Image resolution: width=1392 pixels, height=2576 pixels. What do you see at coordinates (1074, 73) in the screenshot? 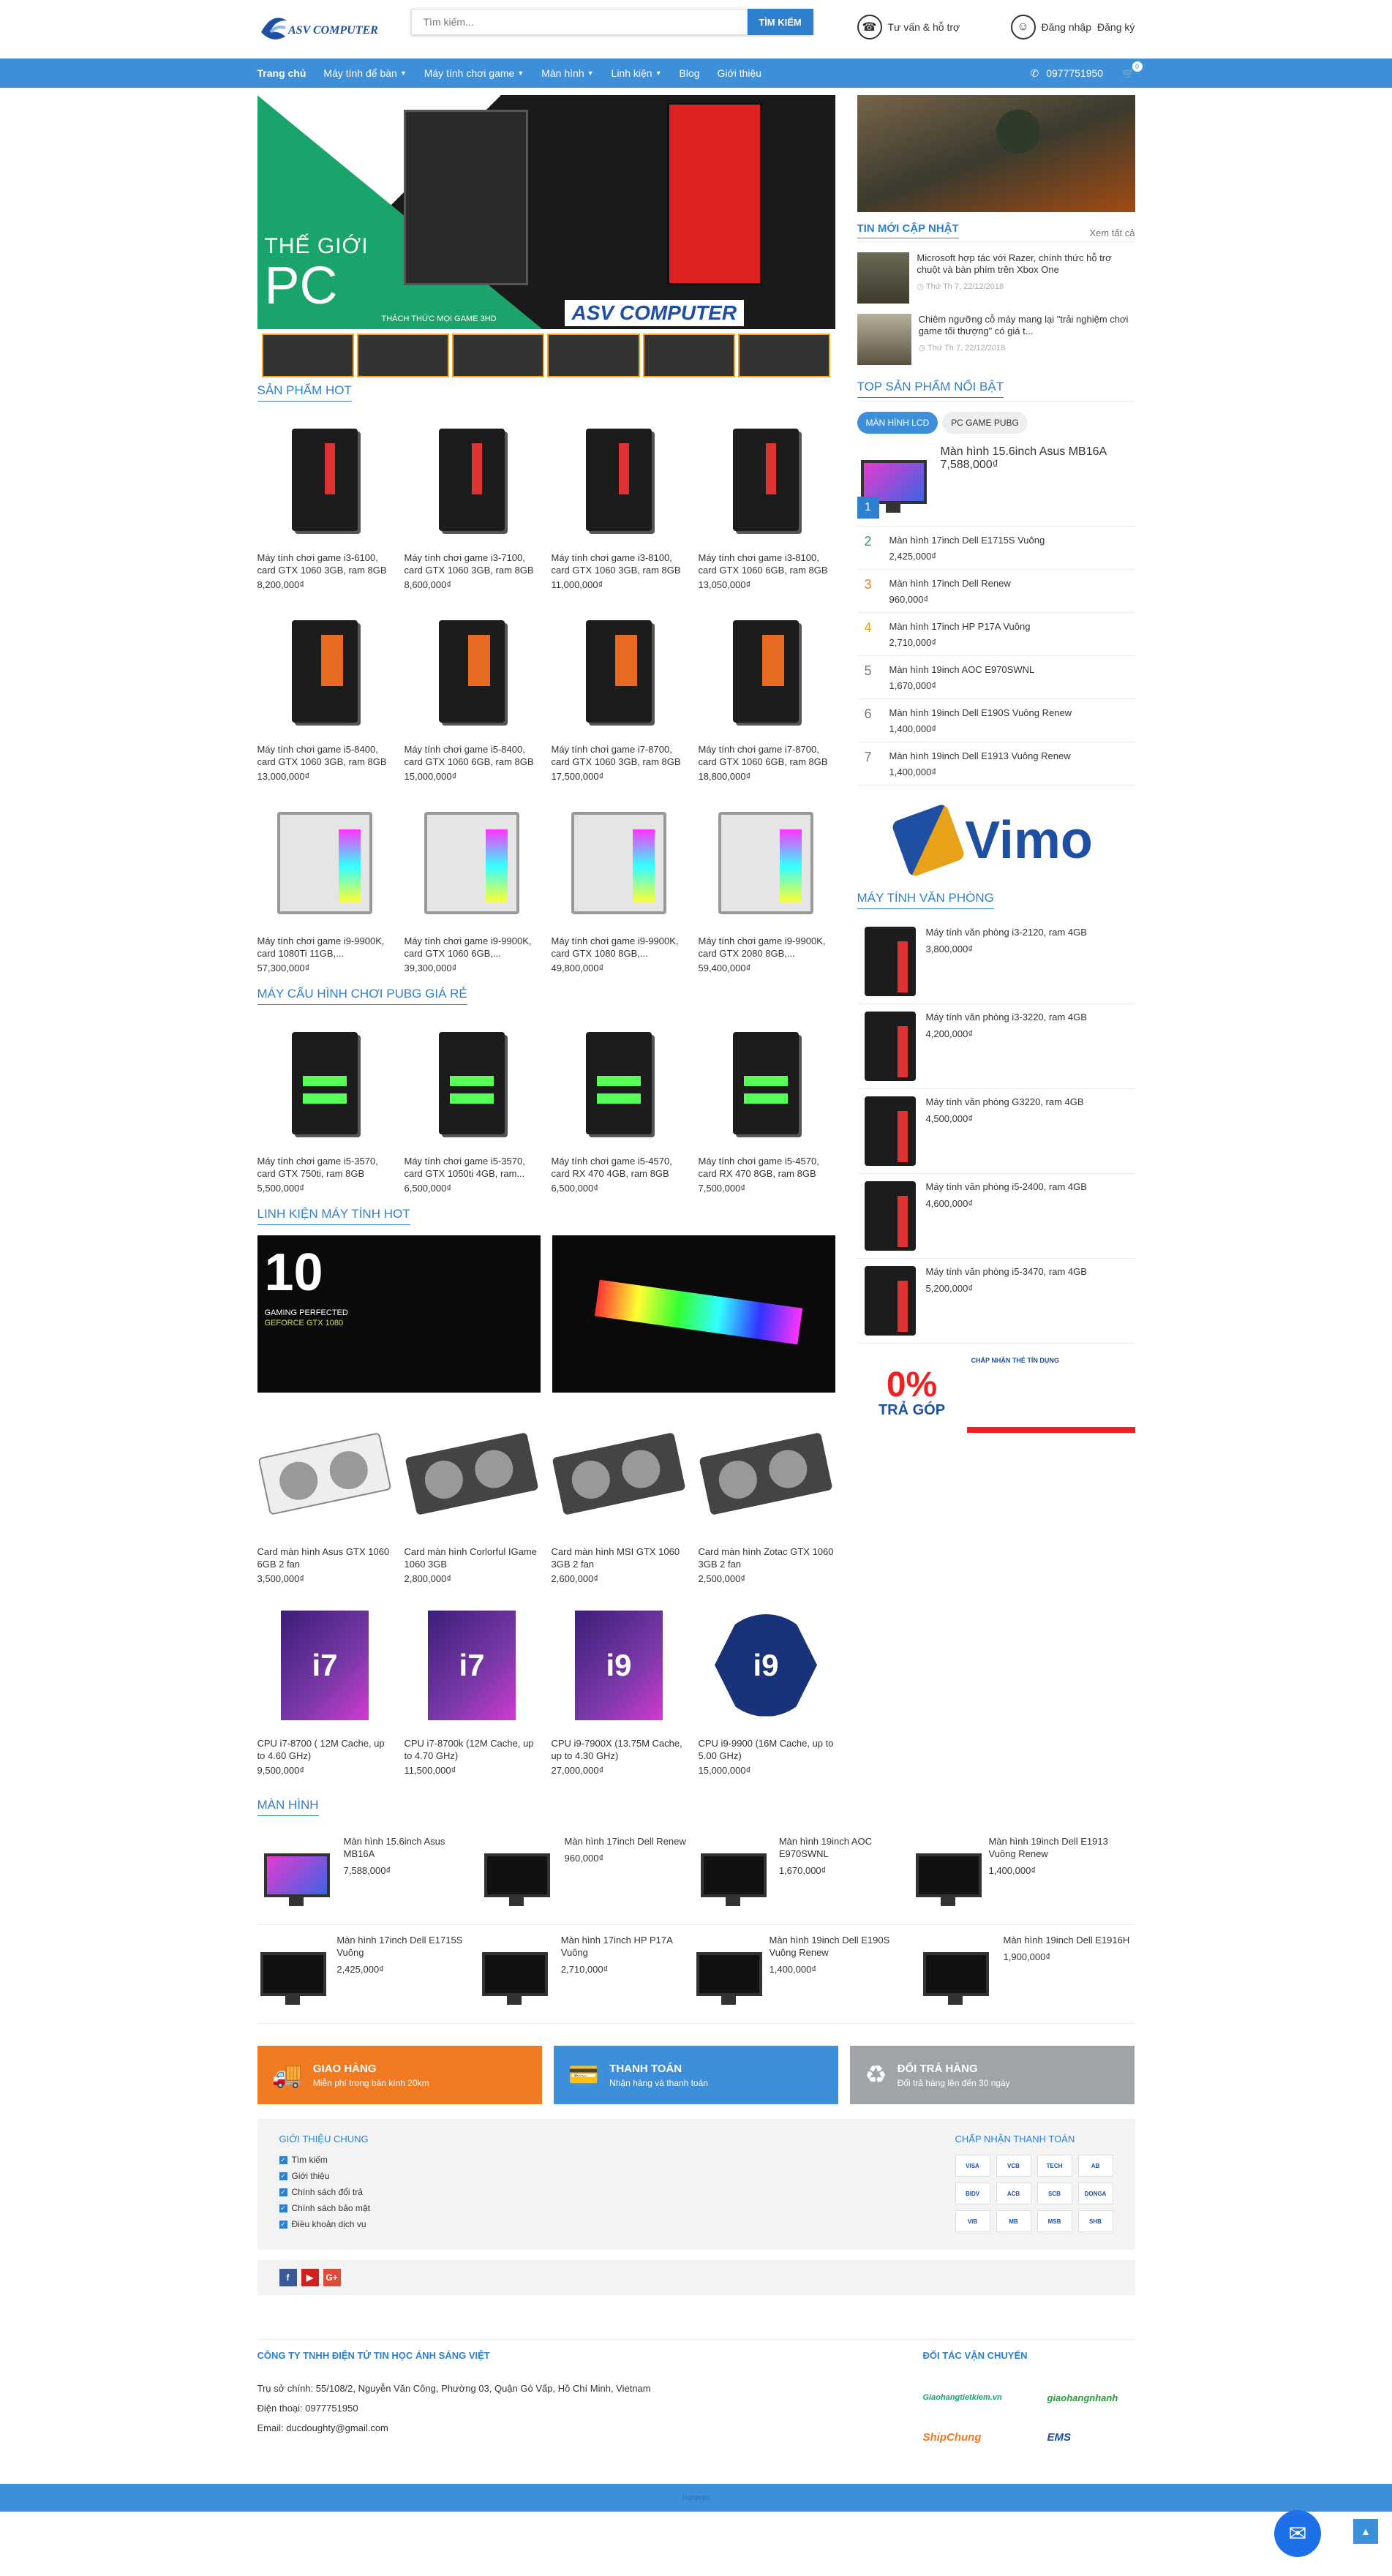
I see `phone-number: 0977751950` at bounding box center [1074, 73].